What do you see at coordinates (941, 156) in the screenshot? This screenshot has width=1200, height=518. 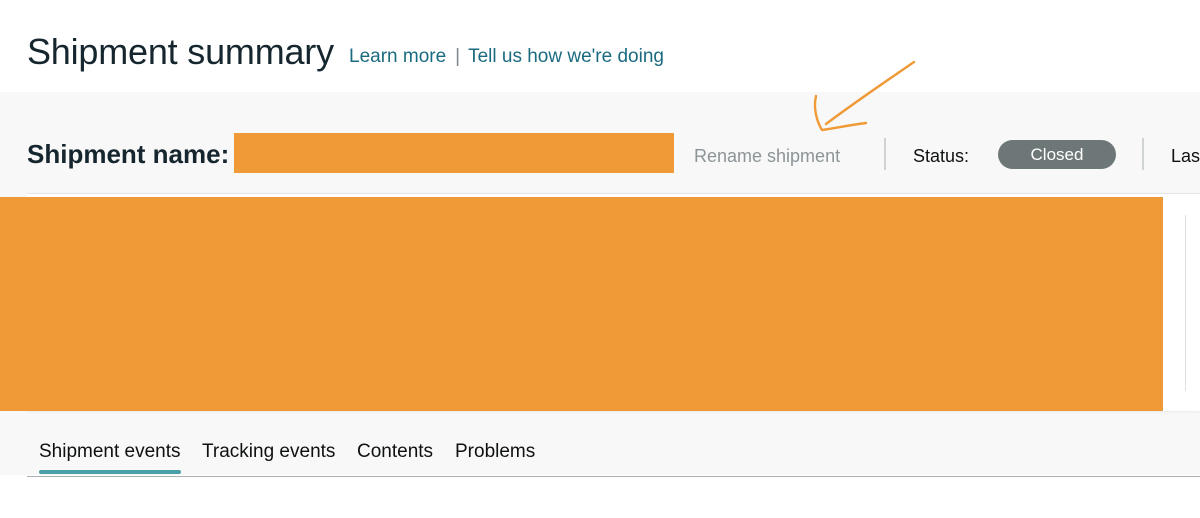 I see `status-label: Status:` at bounding box center [941, 156].